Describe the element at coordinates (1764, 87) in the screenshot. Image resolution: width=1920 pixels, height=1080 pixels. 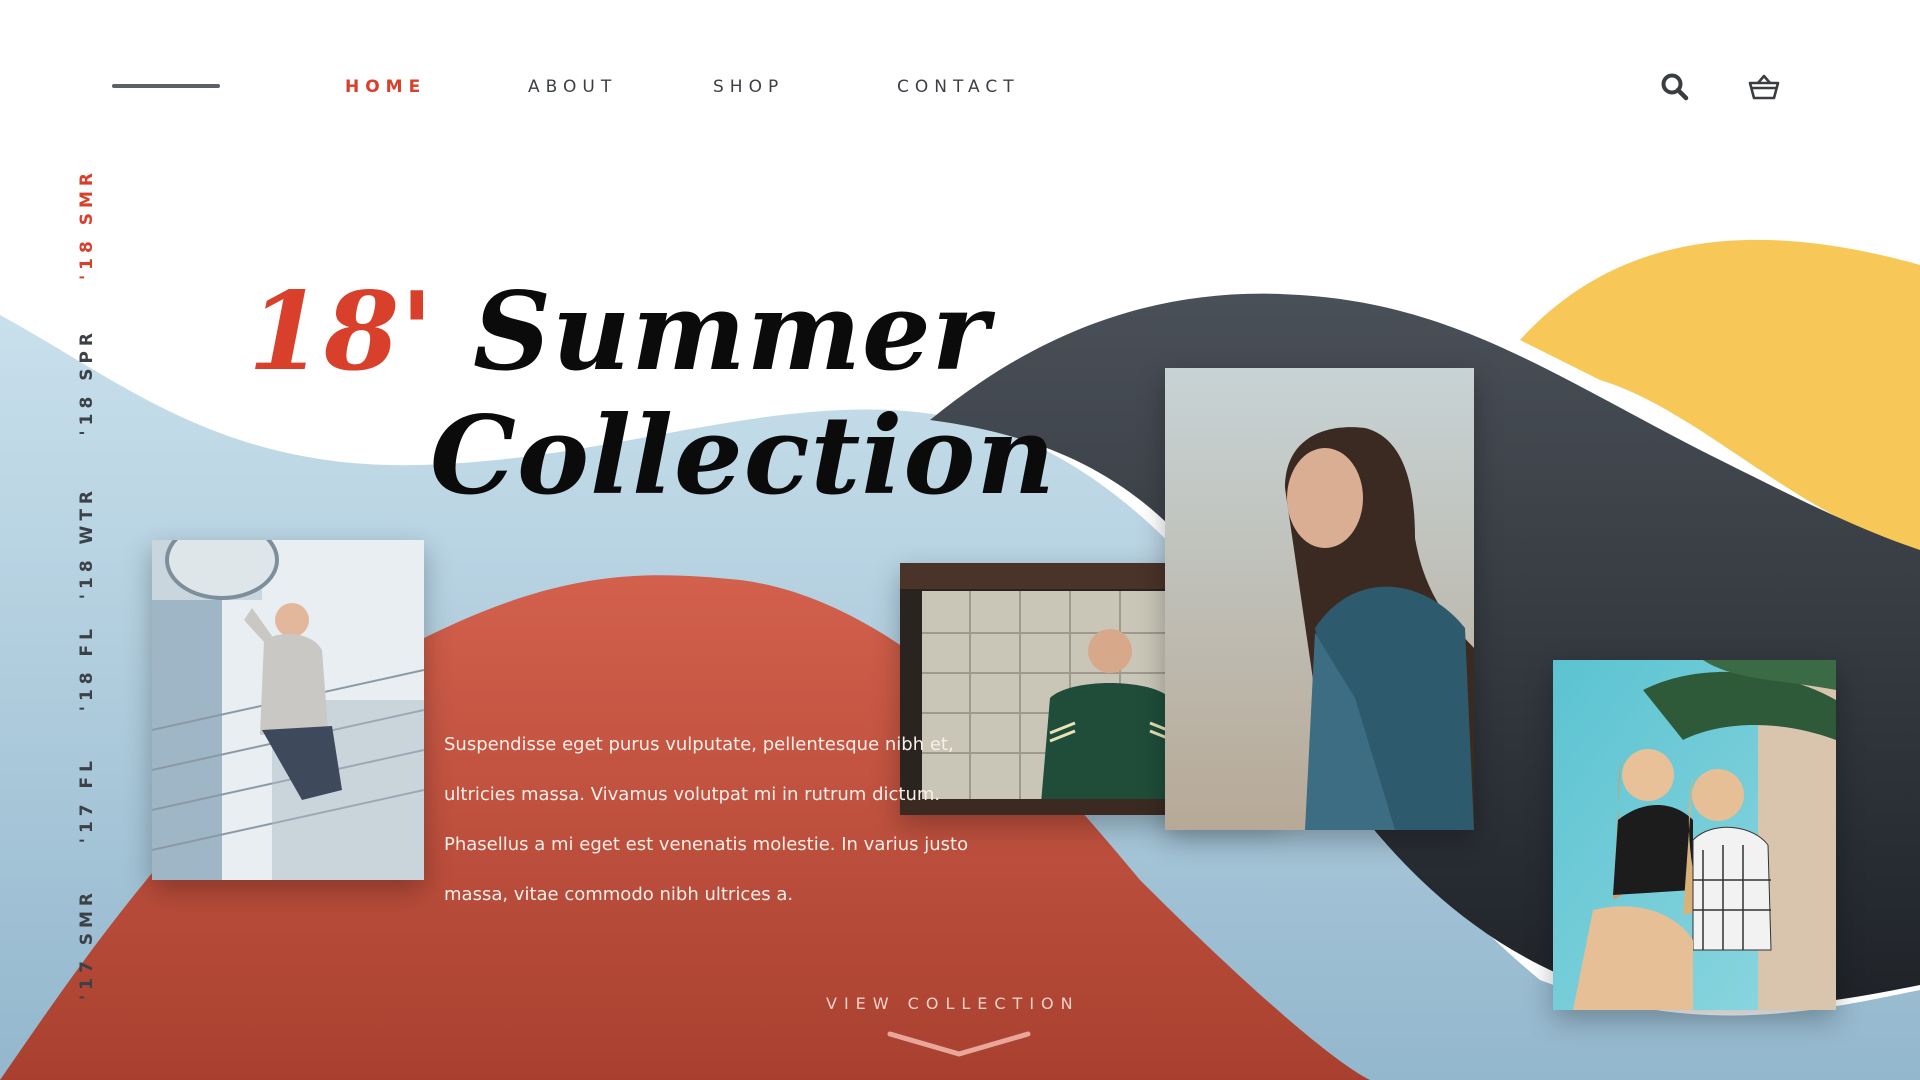
I see `basket-icon` at that location.